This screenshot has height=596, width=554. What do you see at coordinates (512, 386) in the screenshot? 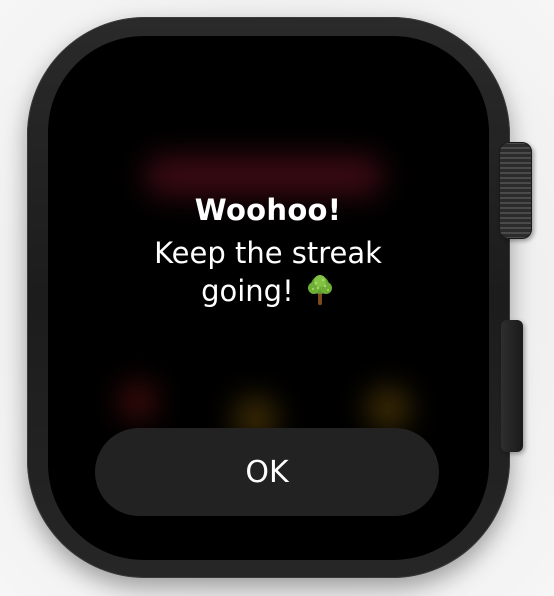
I see `side-button` at bounding box center [512, 386].